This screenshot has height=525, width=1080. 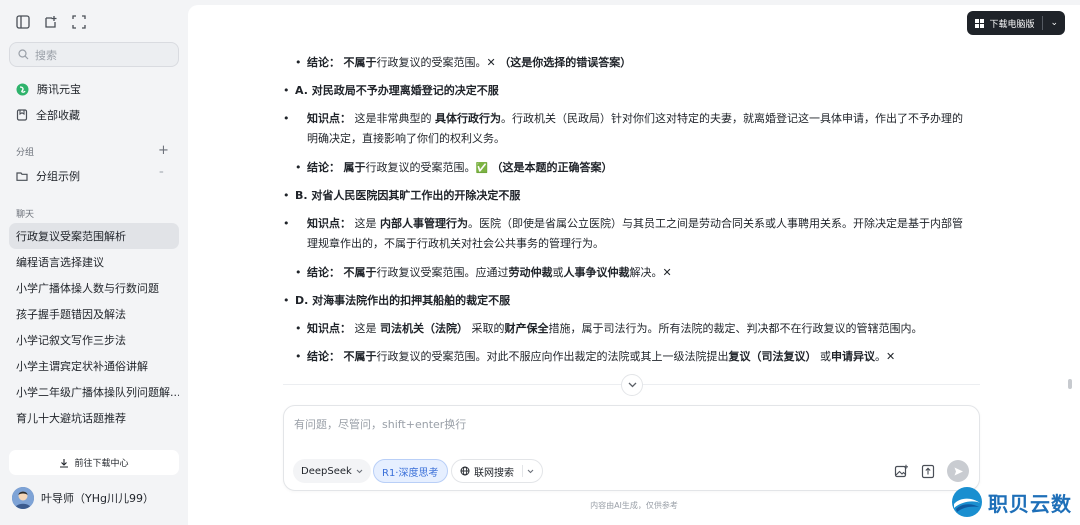 I want to click on option-a-heading: • A. 对民政局不予办理离婚登记的决定不服, so click(x=391, y=90).